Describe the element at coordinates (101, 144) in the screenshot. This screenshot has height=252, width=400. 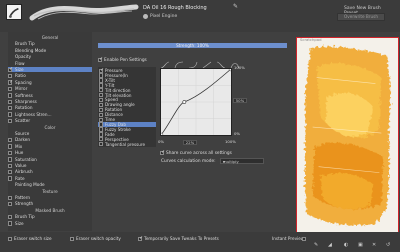
I see `sensor-checkbox` at that location.